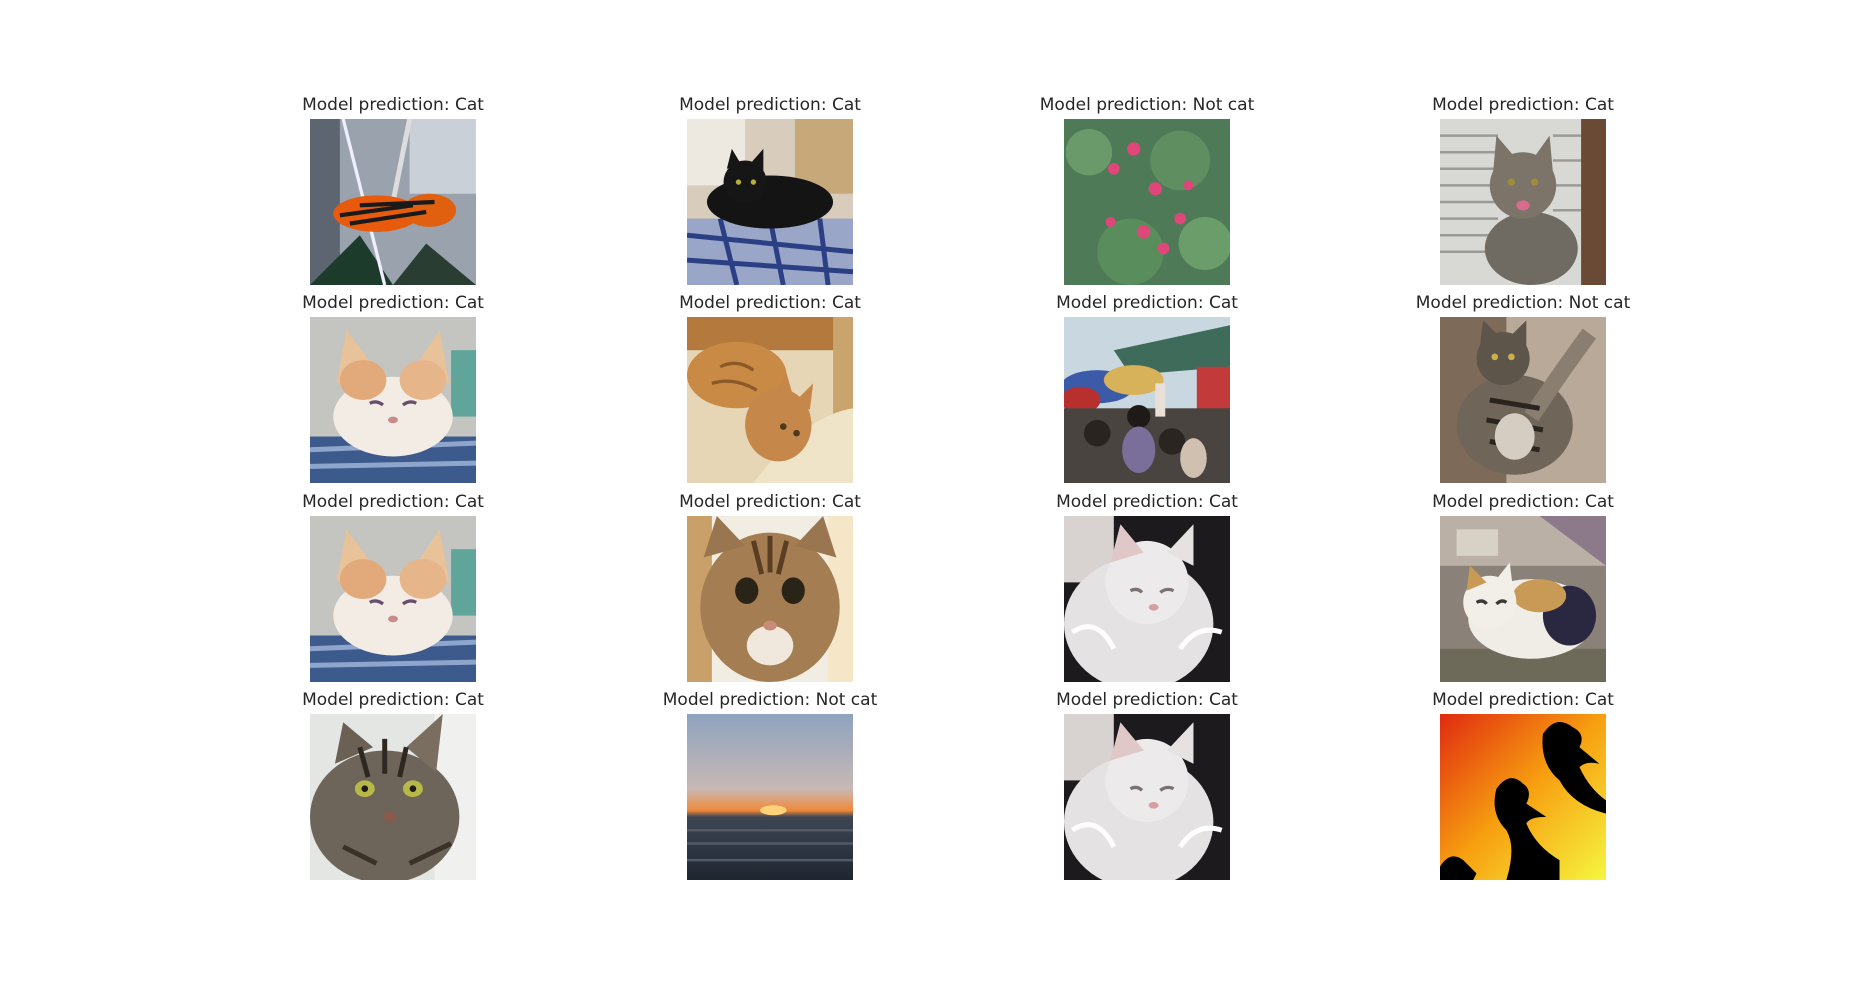 This screenshot has height=983, width=1853. What do you see at coordinates (770, 202) in the screenshot?
I see `black-cat-image` at bounding box center [770, 202].